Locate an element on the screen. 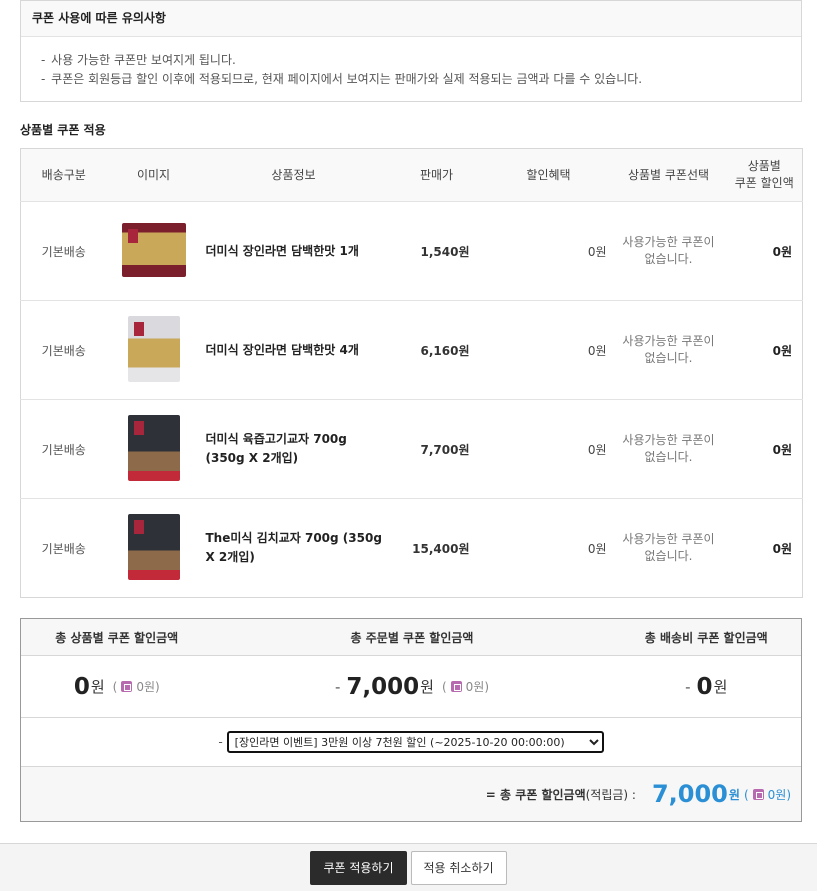 Image resolution: width=817 pixels, height=891 pixels. product-discount-total: 0원 (0원) is located at coordinates (117, 686).